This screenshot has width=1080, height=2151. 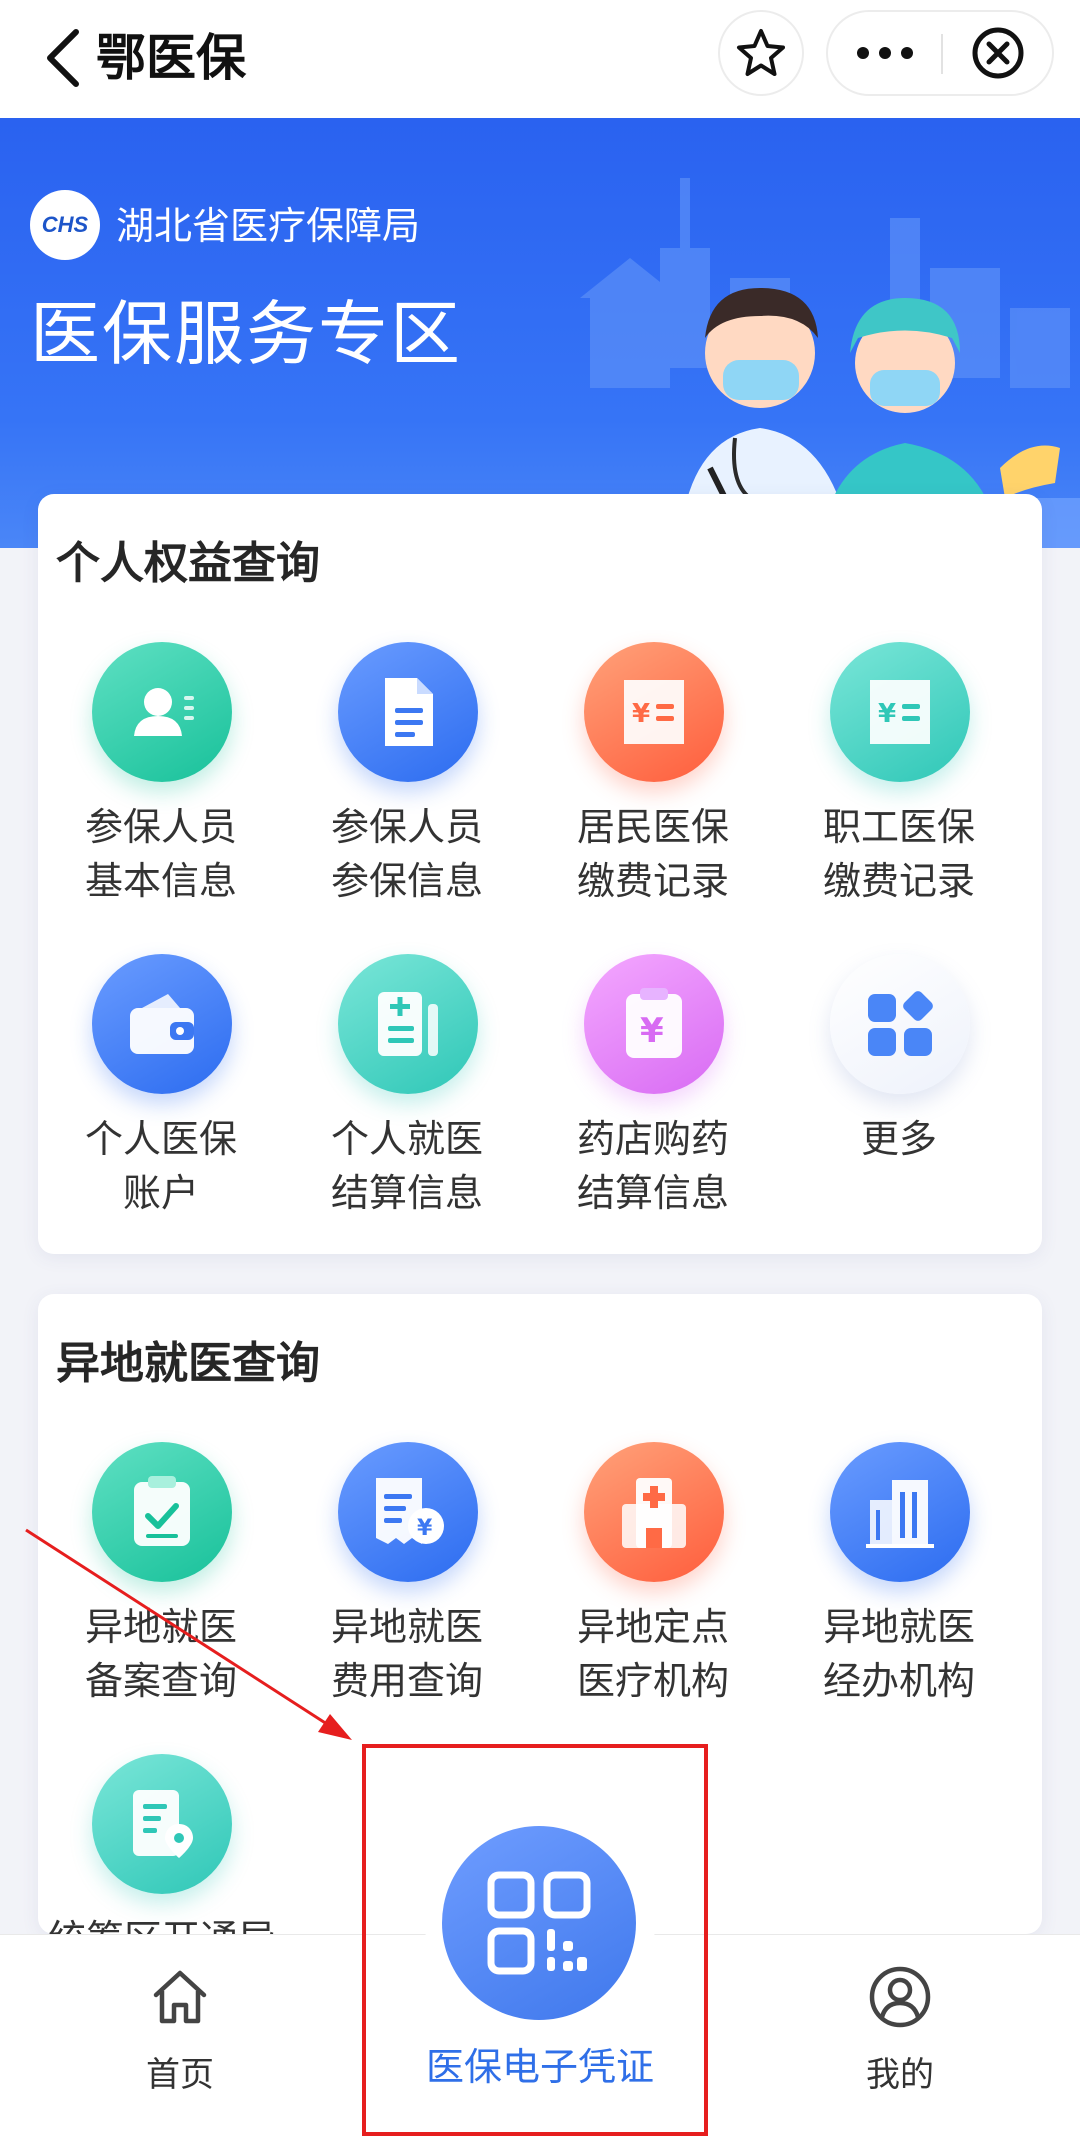 What do you see at coordinates (899, 1592) in the screenshot?
I see `service-item-remote-handling-agencies: 异地就医 经办机构` at bounding box center [899, 1592].